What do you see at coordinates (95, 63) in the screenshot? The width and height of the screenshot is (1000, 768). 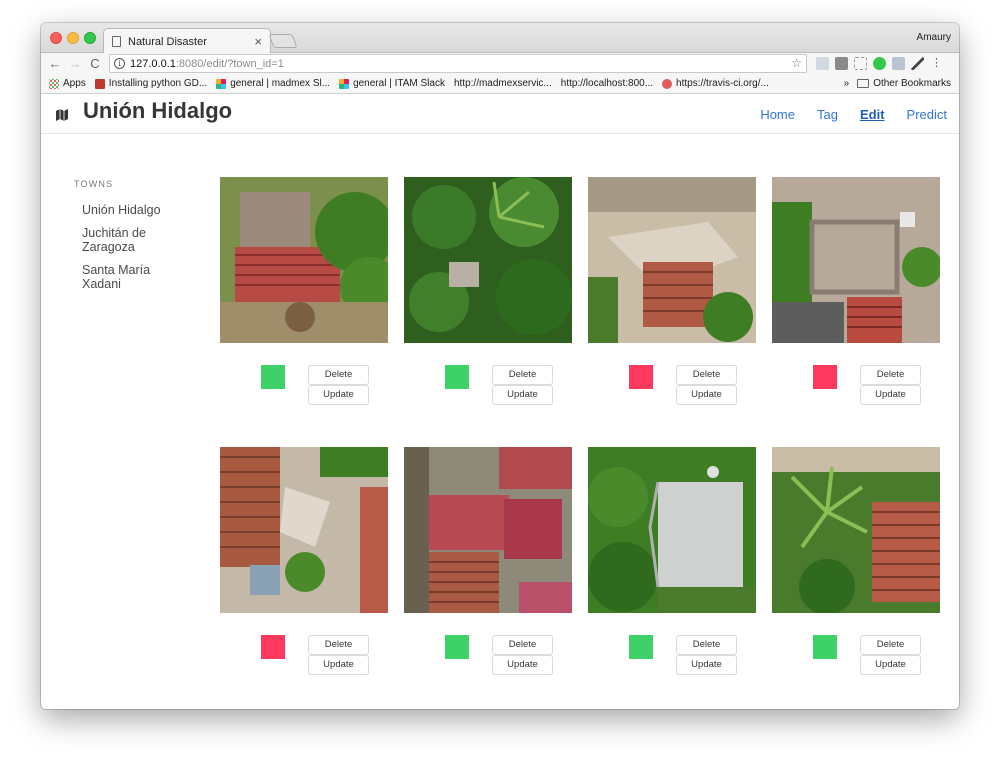 I see `reload-icon: C` at bounding box center [95, 63].